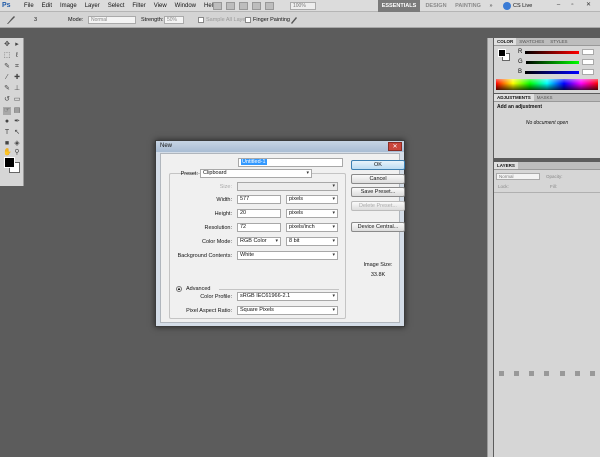  What do you see at coordinates (514, 97) in the screenshot?
I see `tab-adjustments: ADJUSTMENTS` at bounding box center [514, 97].